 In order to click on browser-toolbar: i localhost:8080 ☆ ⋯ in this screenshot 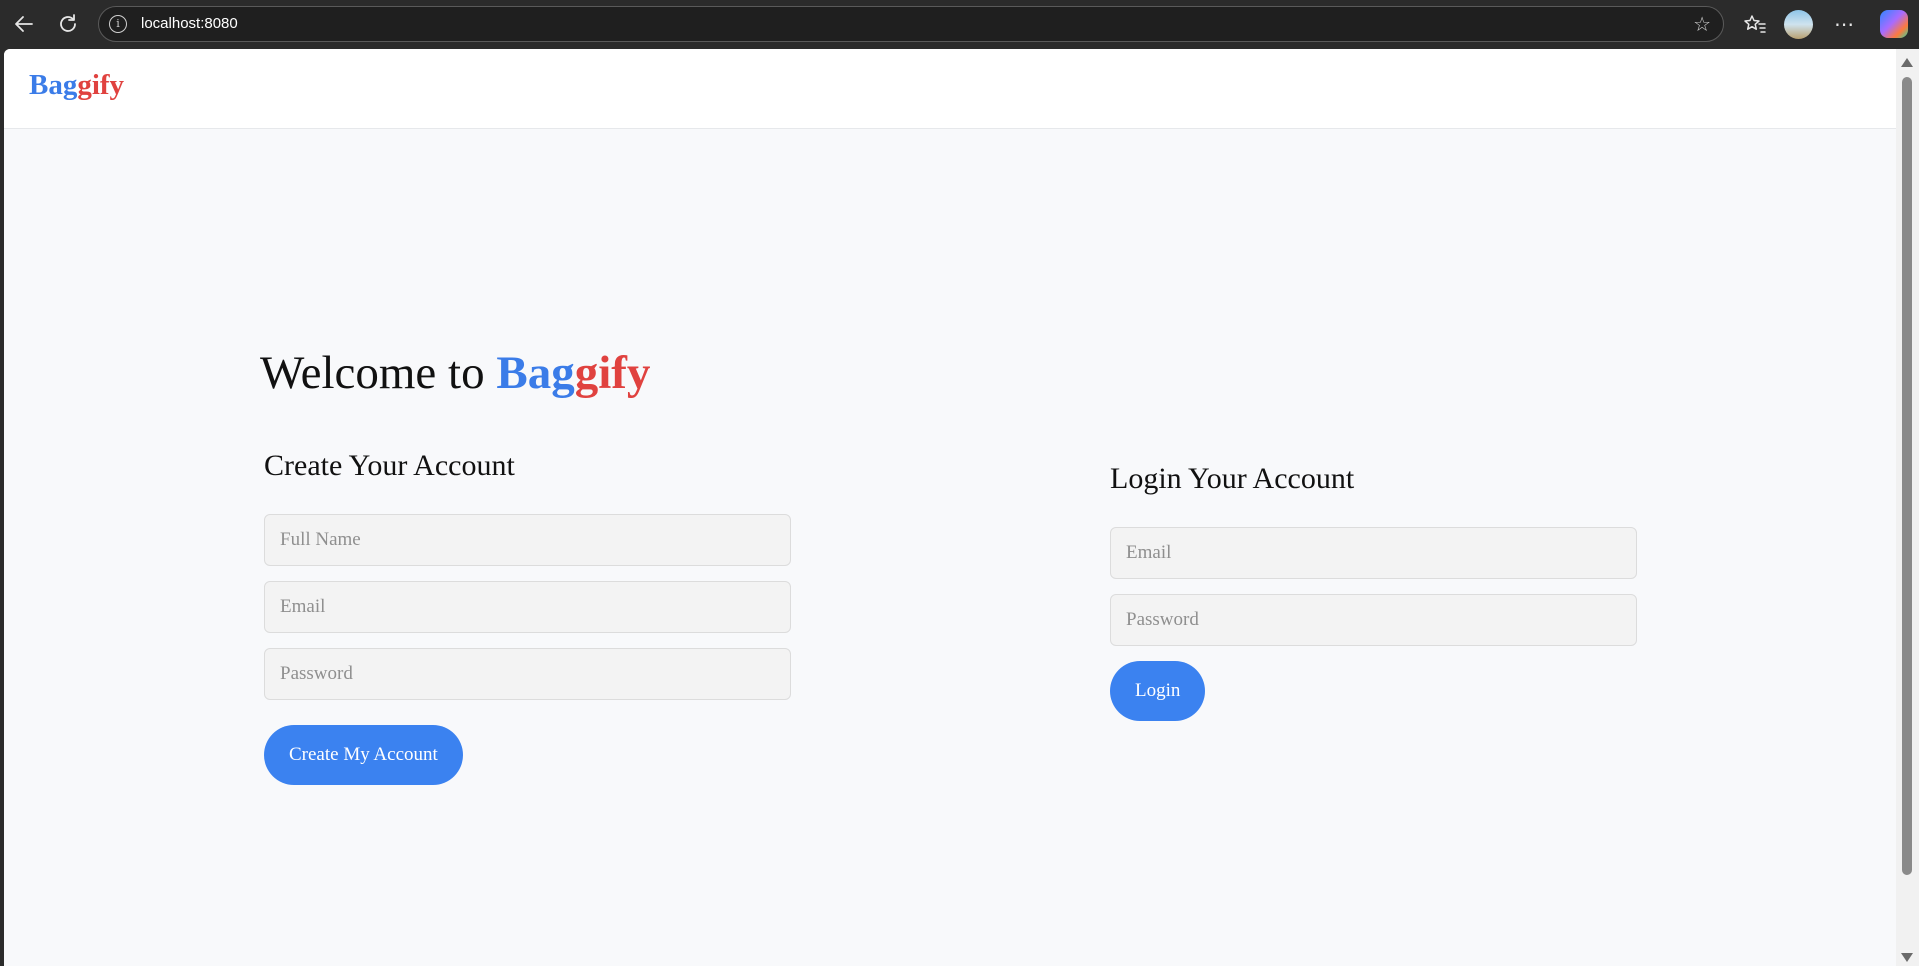, I will do `click(959, 24)`.